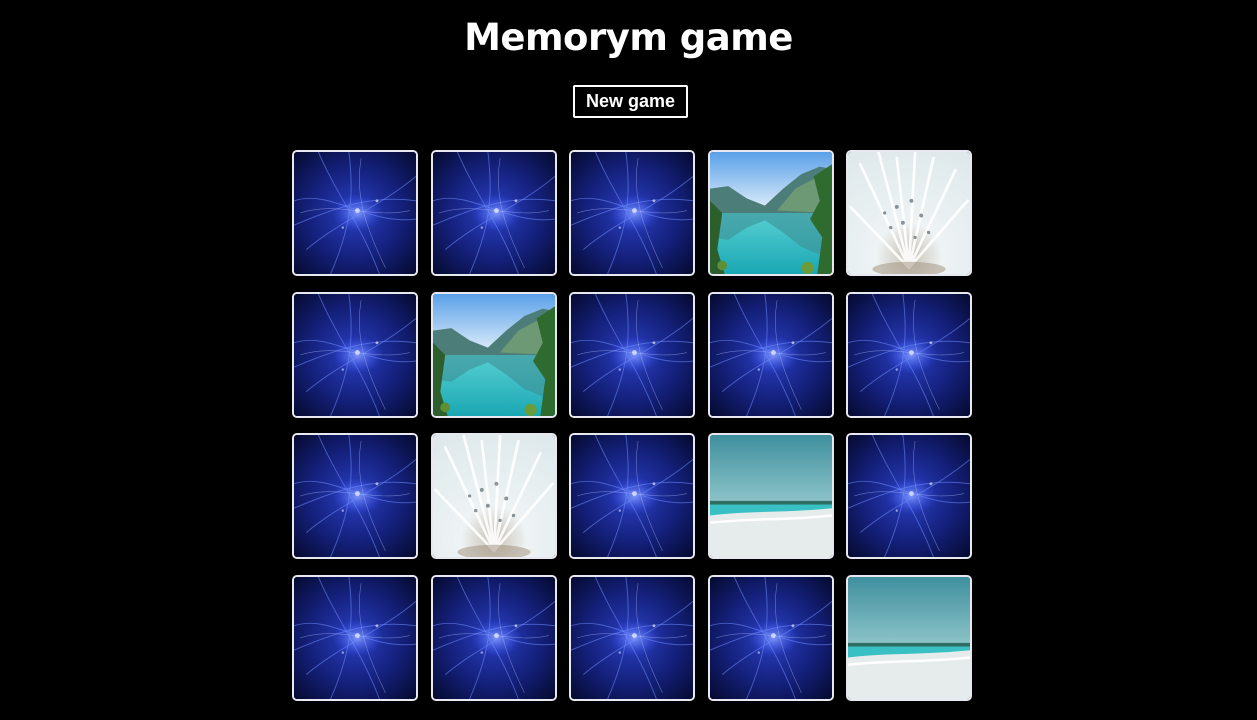 The height and width of the screenshot is (720, 1257). What do you see at coordinates (628, 37) in the screenshot?
I see `page-title: Memorym game` at bounding box center [628, 37].